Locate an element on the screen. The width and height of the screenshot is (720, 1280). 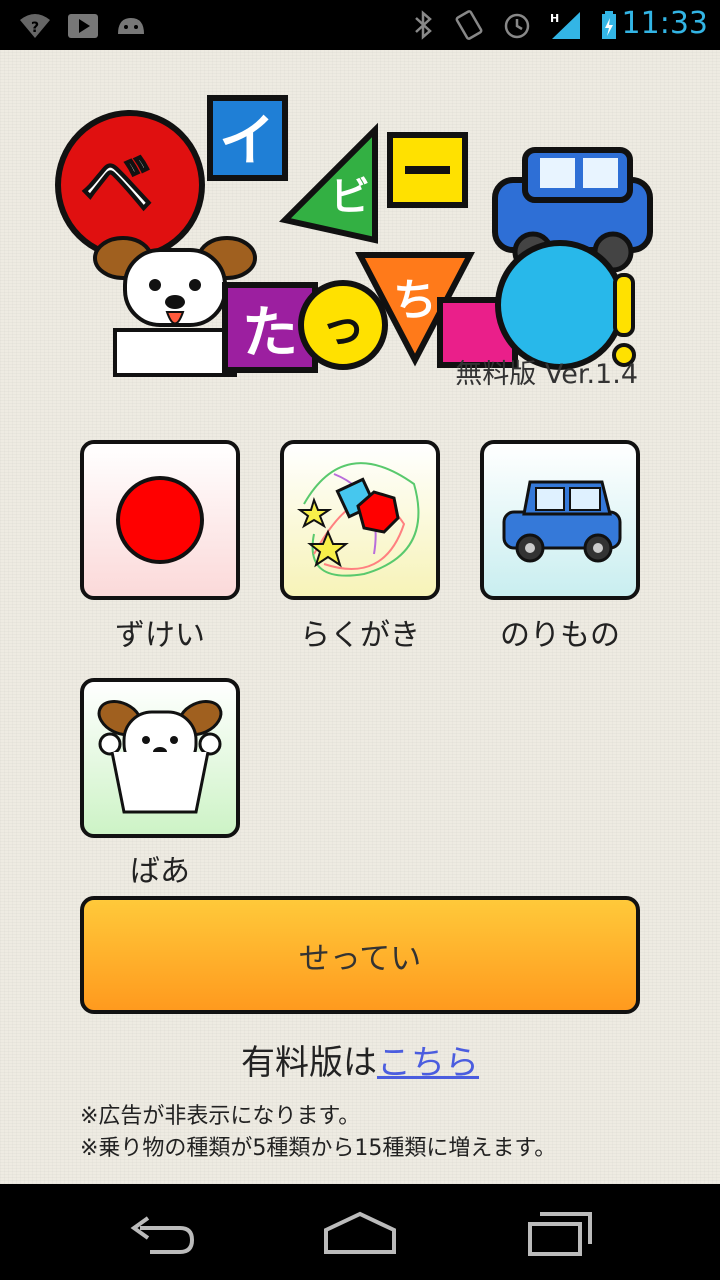
dog-icon is located at coordinates (160, 757).